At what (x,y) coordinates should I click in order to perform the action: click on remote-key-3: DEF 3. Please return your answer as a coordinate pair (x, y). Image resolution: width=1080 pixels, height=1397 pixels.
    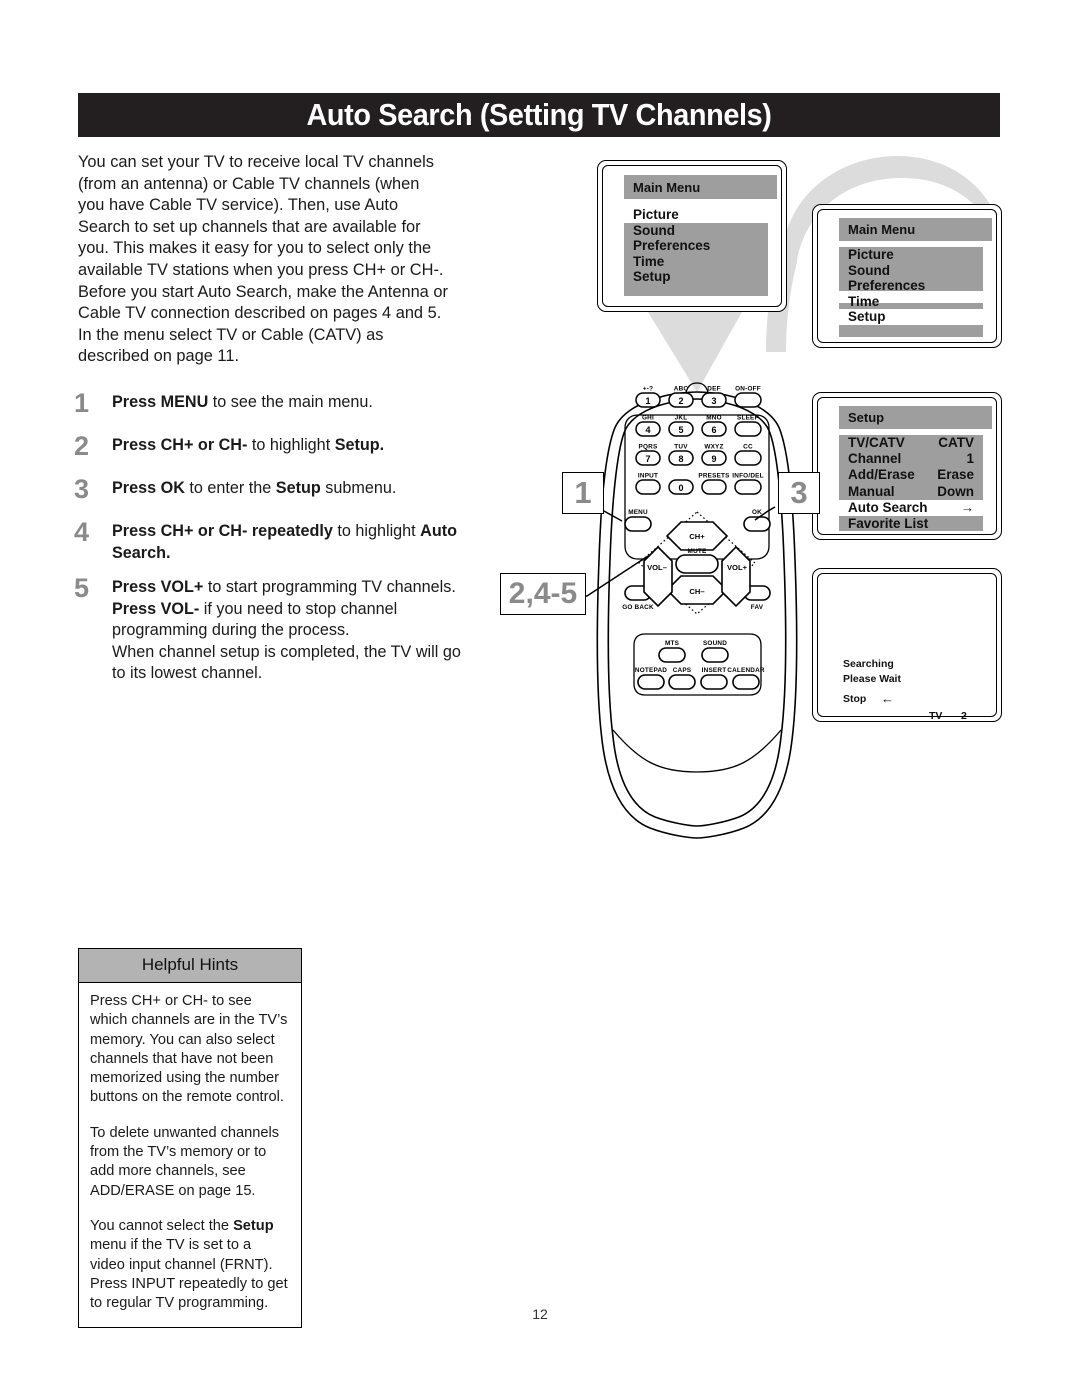
    Looking at the image, I should click on (714, 397).